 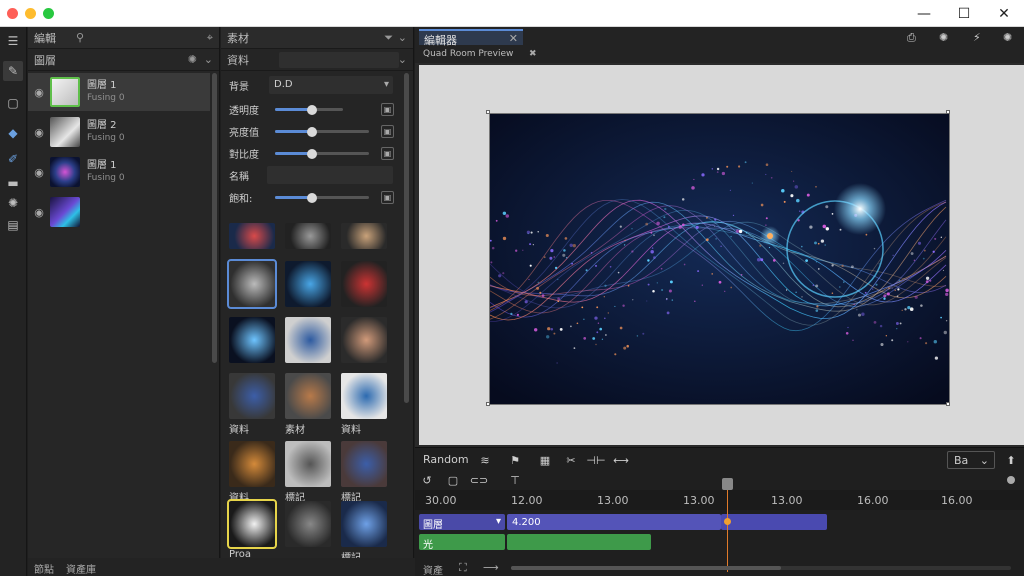 What do you see at coordinates (515, 480) in the screenshot?
I see `snap-icon: ⊤` at bounding box center [515, 480].